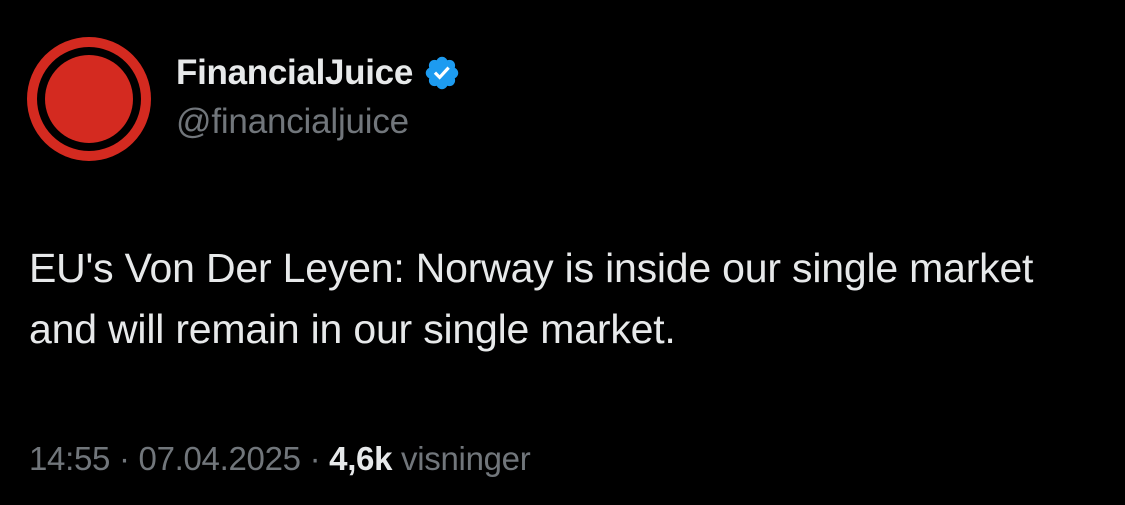  Describe the element at coordinates (220, 458) in the screenshot. I see `tweet-date: 07.04.2025` at that location.